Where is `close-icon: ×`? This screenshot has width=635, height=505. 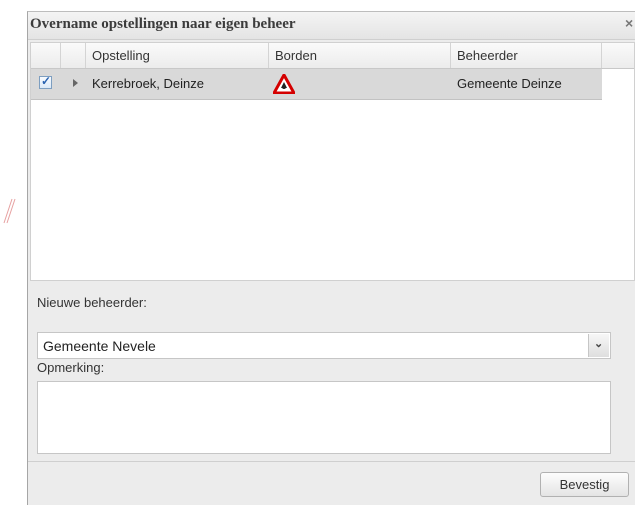 close-icon: × is located at coordinates (630, 24).